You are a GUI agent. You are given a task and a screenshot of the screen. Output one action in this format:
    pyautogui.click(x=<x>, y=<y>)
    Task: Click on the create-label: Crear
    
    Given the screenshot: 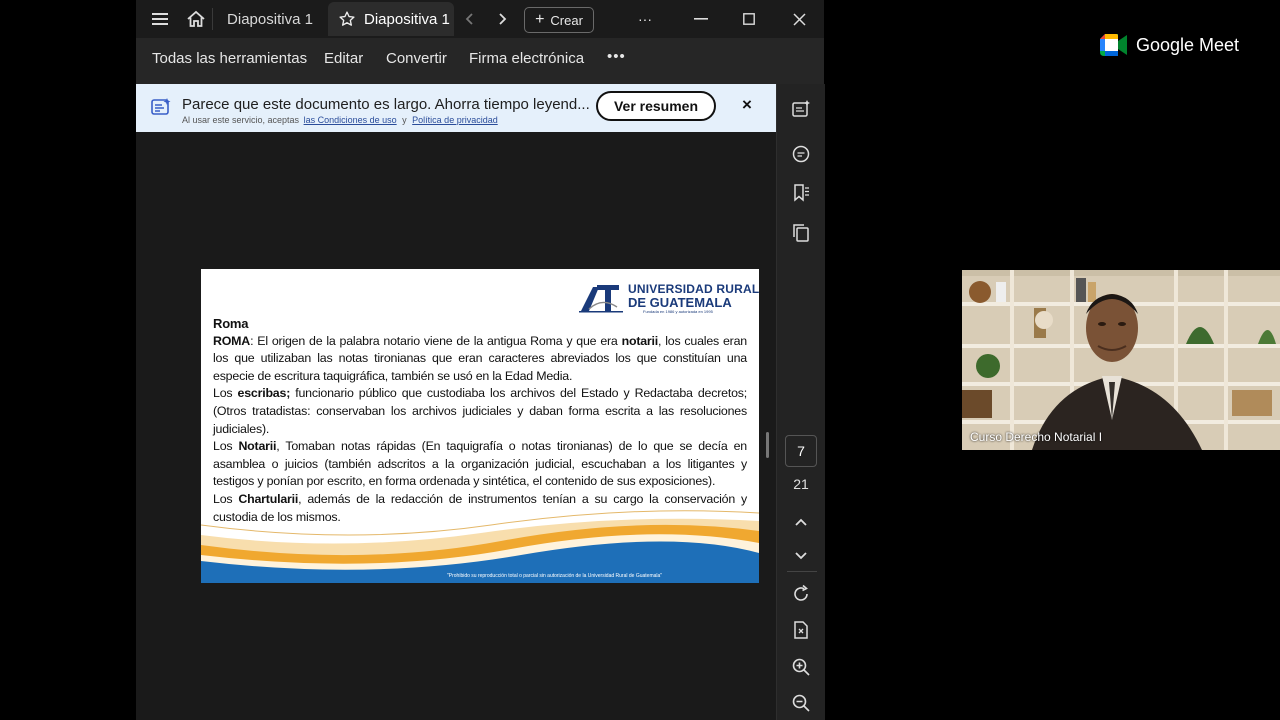 What is the action you would take?
    pyautogui.click(x=566, y=20)
    